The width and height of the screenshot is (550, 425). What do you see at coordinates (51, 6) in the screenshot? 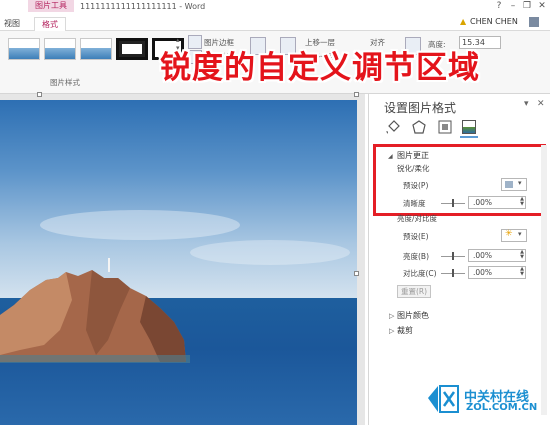
I see `picture-tools-context-tab: 图片工具` at bounding box center [51, 6].